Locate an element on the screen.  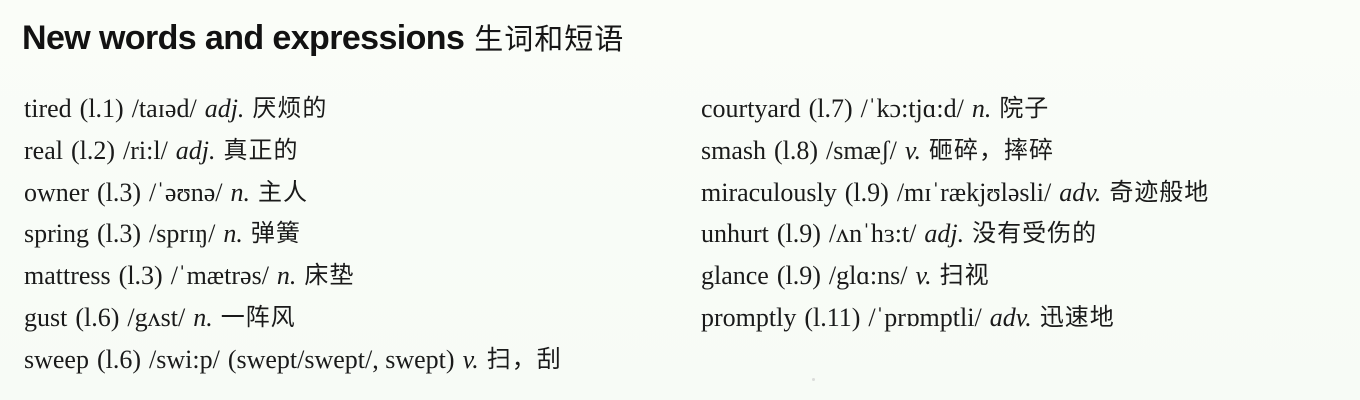
vocab-entry-owner: owner (l.3) /ˈəʊnə/ n. 主人 is located at coordinates (349, 193).